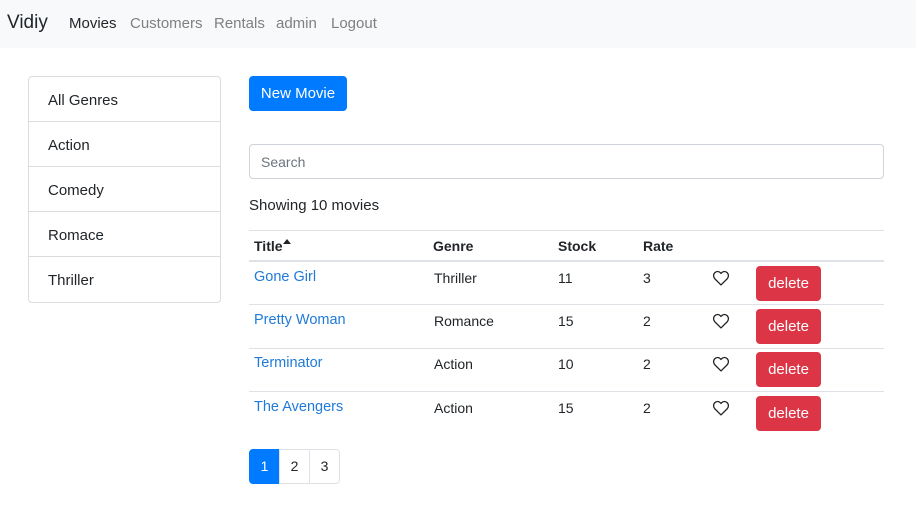 The width and height of the screenshot is (916, 516). Describe the element at coordinates (566, 161) in the screenshot. I see `search-input` at that location.